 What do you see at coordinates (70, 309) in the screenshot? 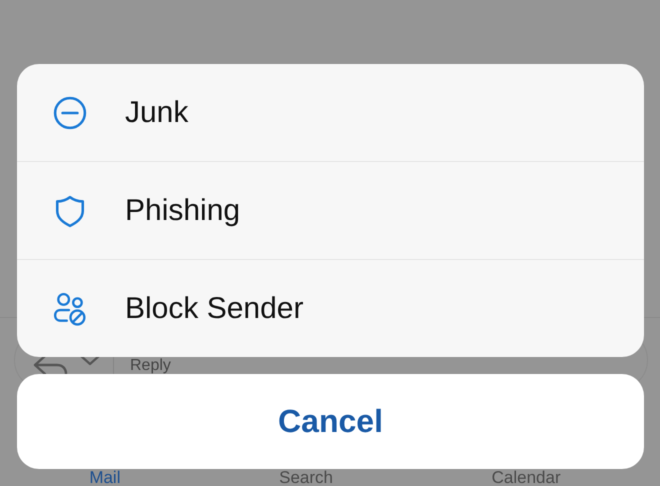
I see `person-block-icon` at bounding box center [70, 309].